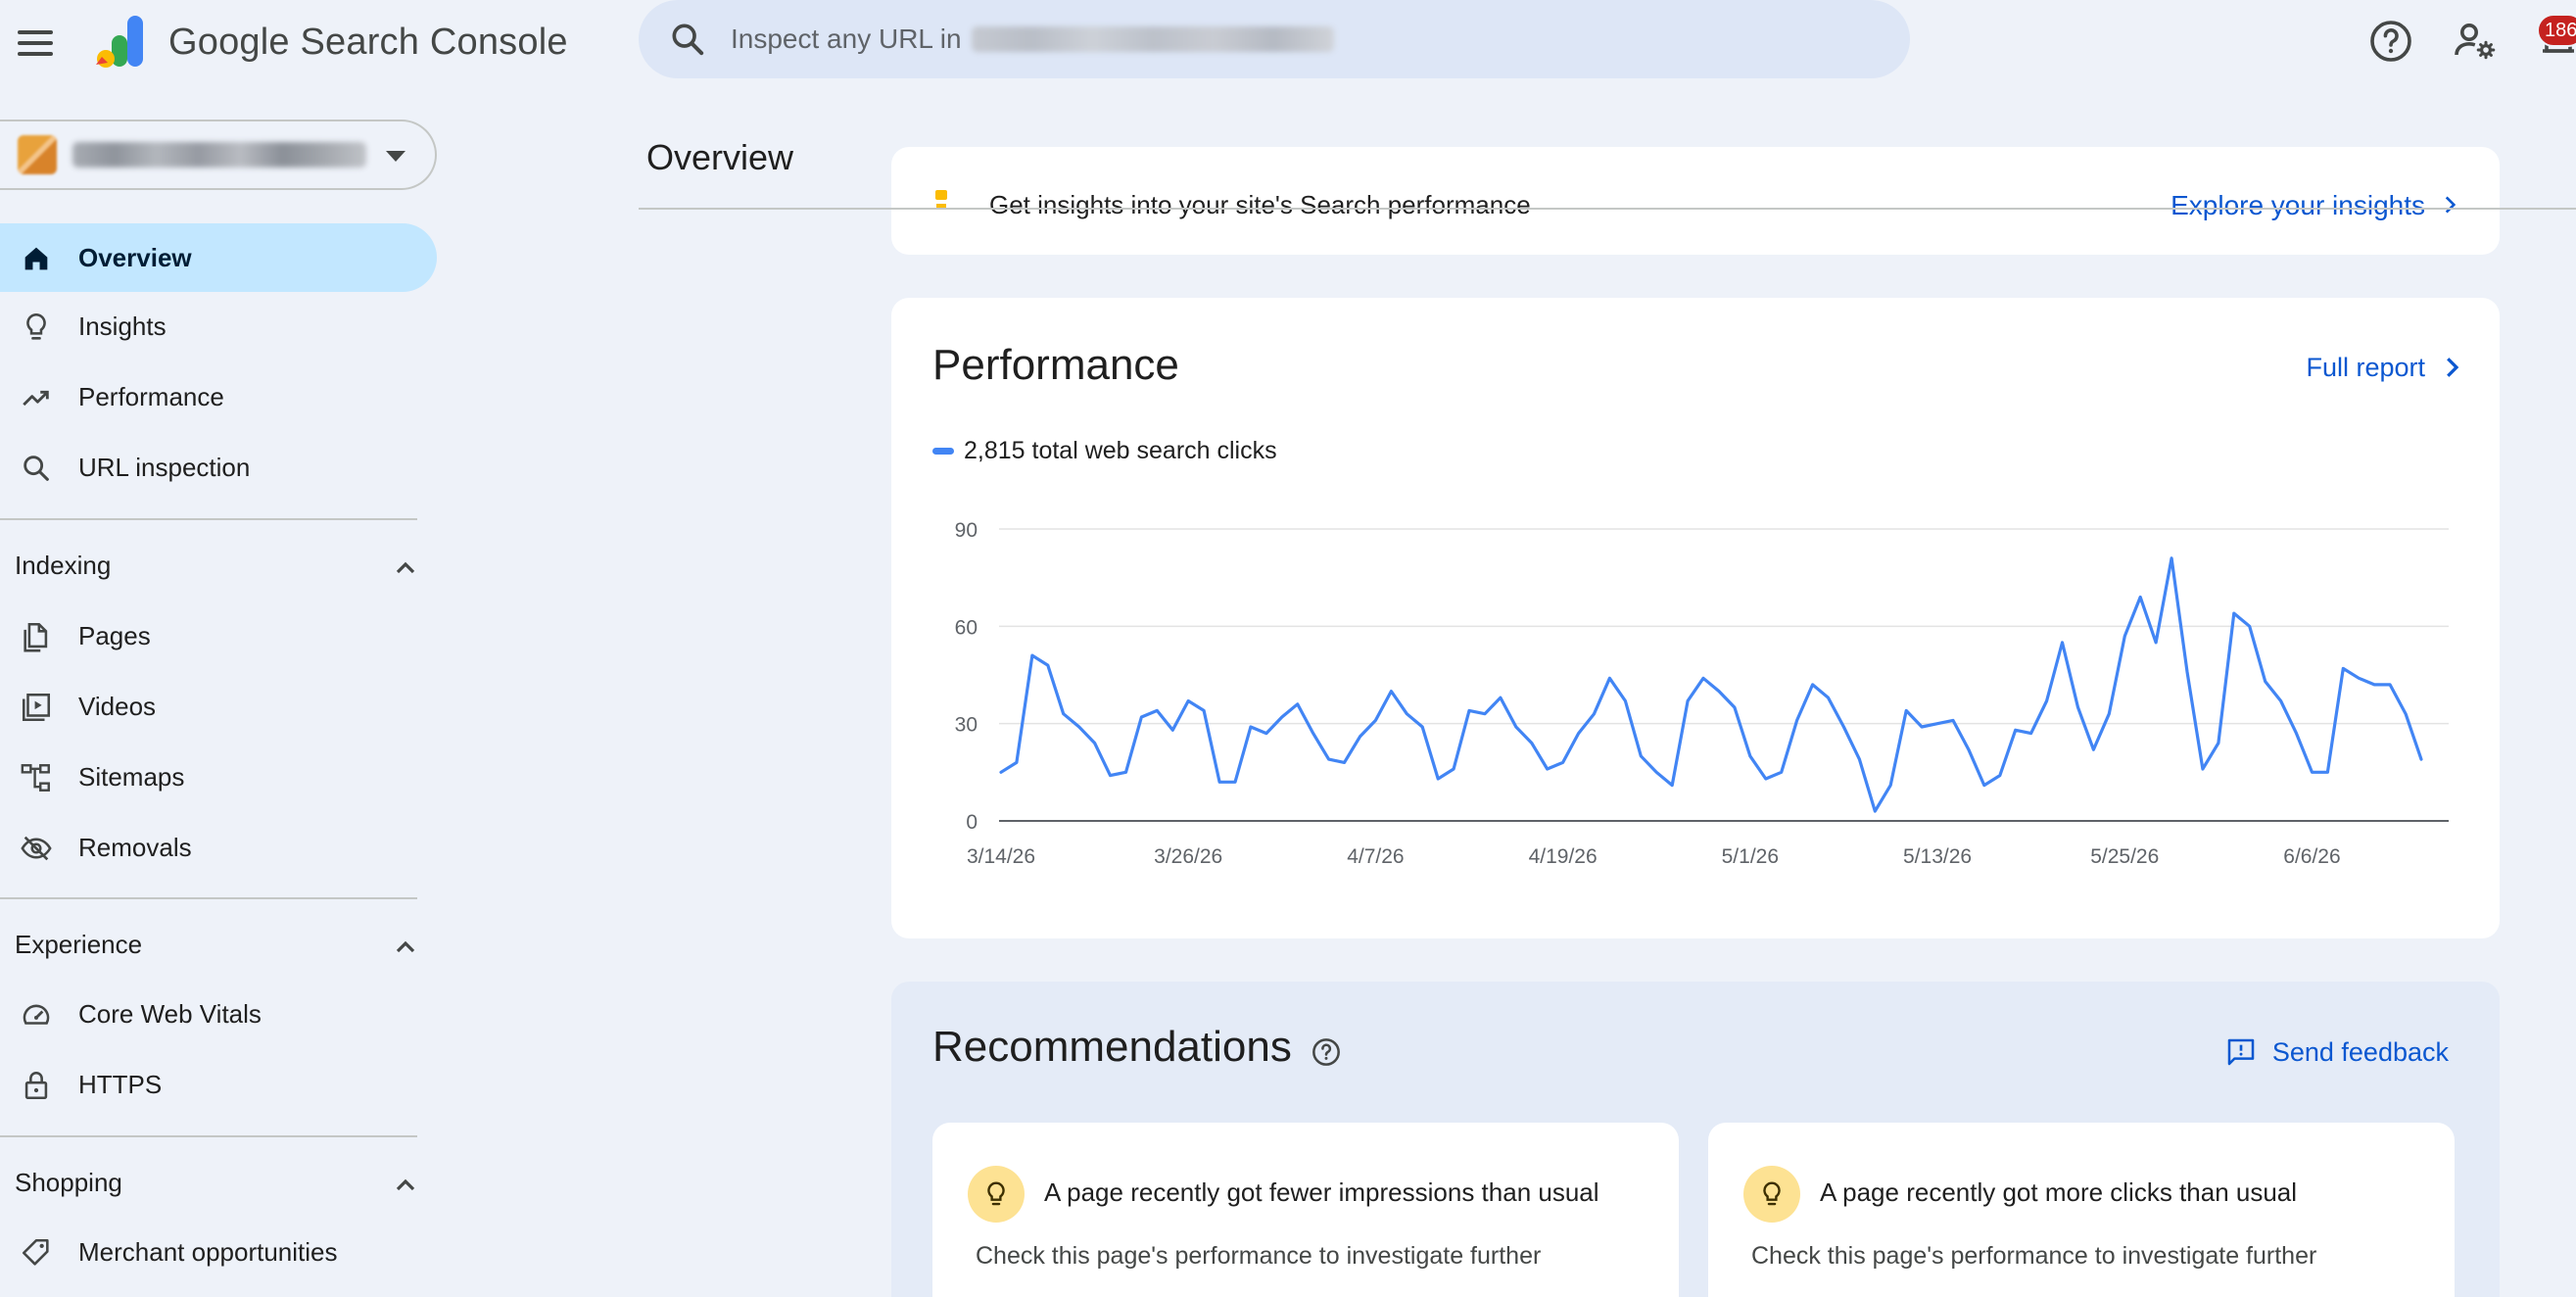  I want to click on performance-title: Performance, so click(1055, 365).